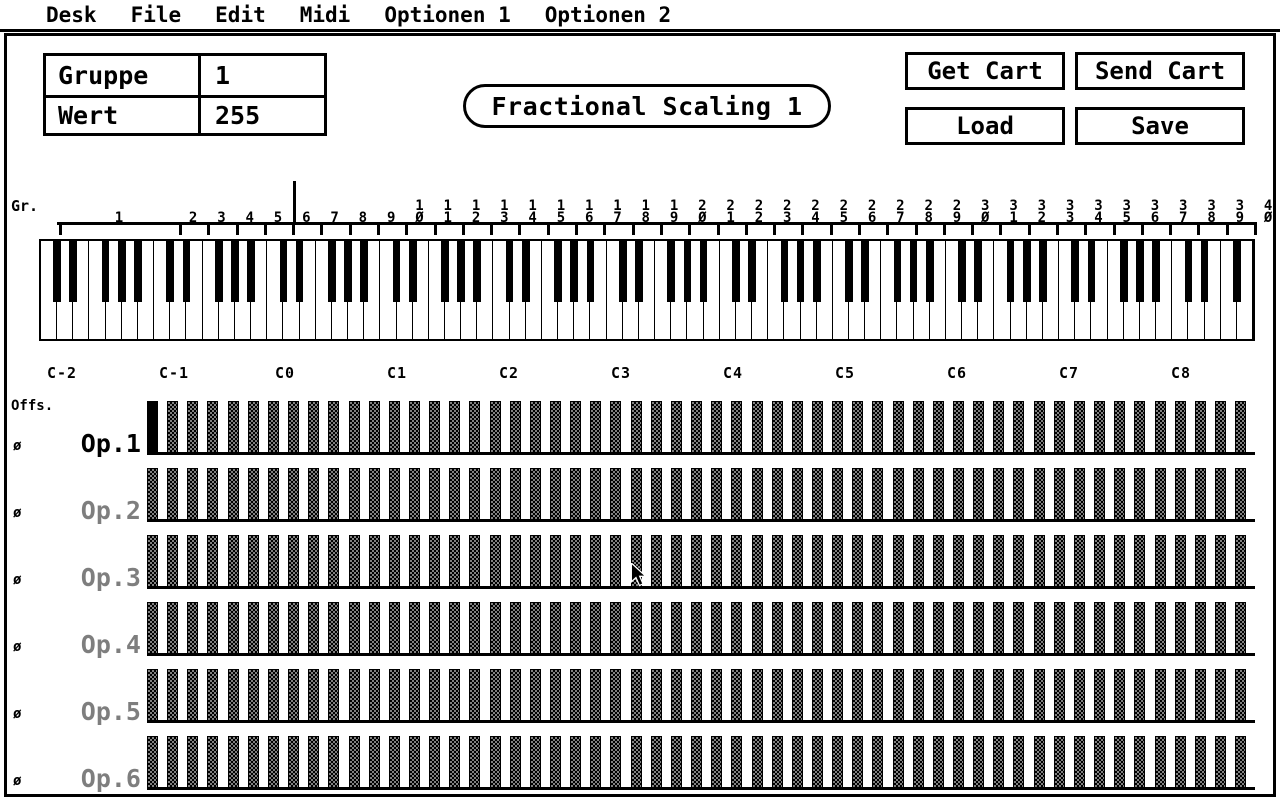 This screenshot has height=800, width=1280. I want to click on operator-bar-graph, so click(701, 490).